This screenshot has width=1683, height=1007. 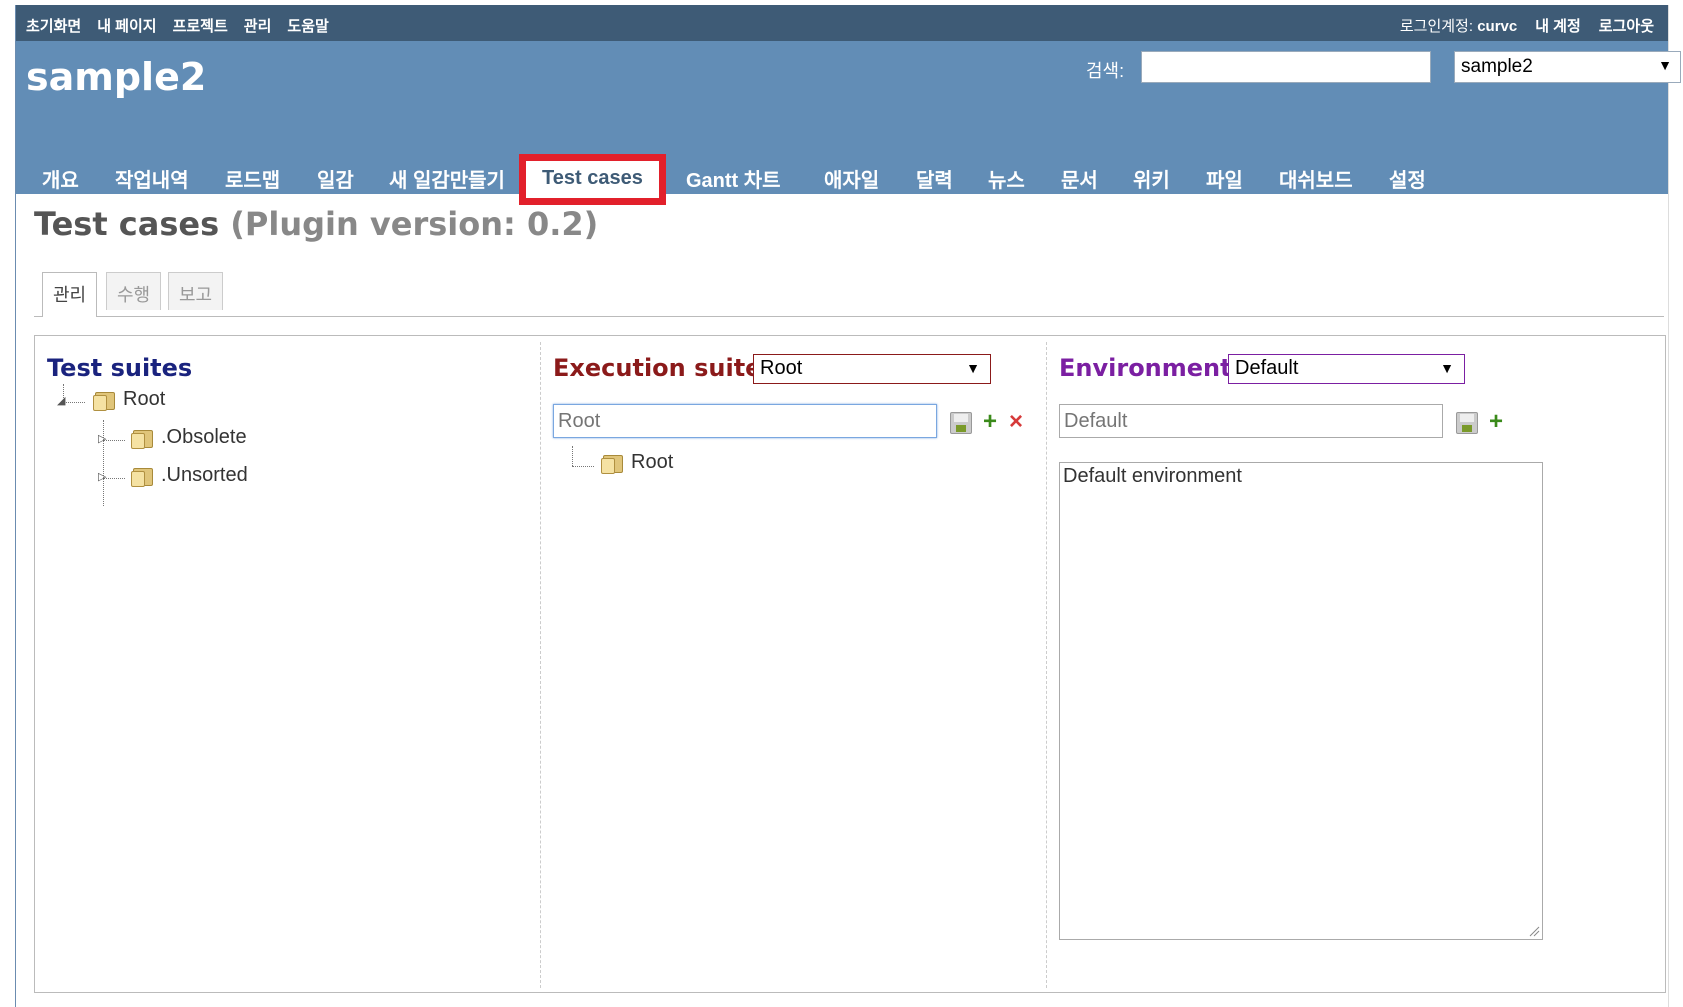 I want to click on tab-overview: 개요, so click(x=60, y=178).